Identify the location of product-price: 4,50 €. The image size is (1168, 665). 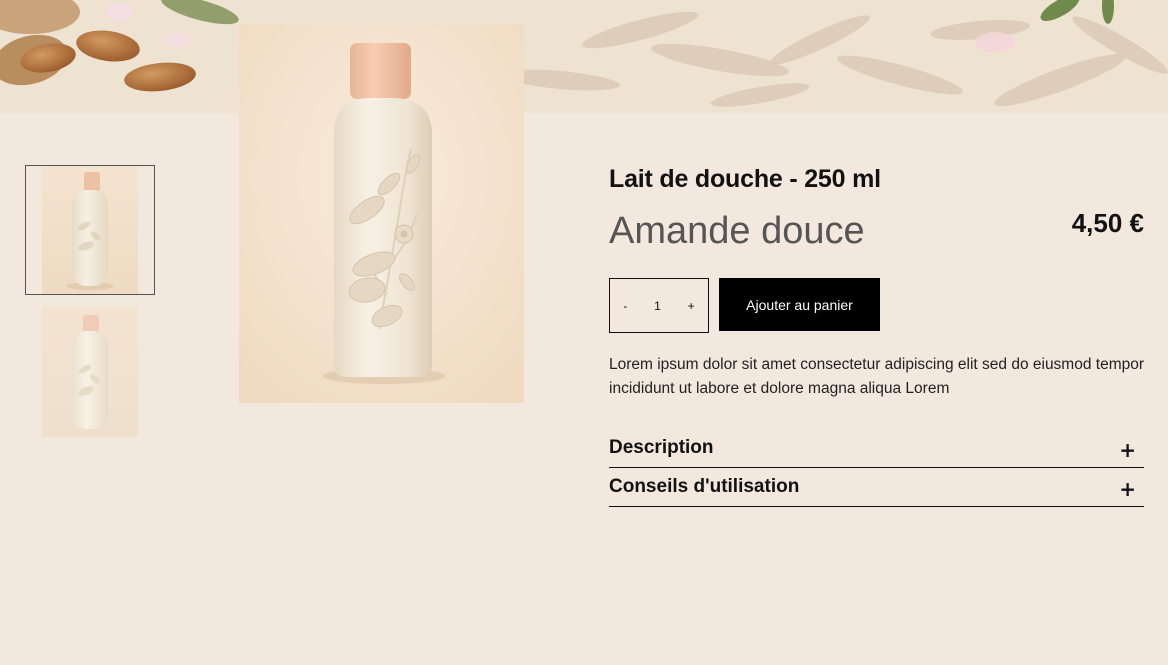
(1107, 223).